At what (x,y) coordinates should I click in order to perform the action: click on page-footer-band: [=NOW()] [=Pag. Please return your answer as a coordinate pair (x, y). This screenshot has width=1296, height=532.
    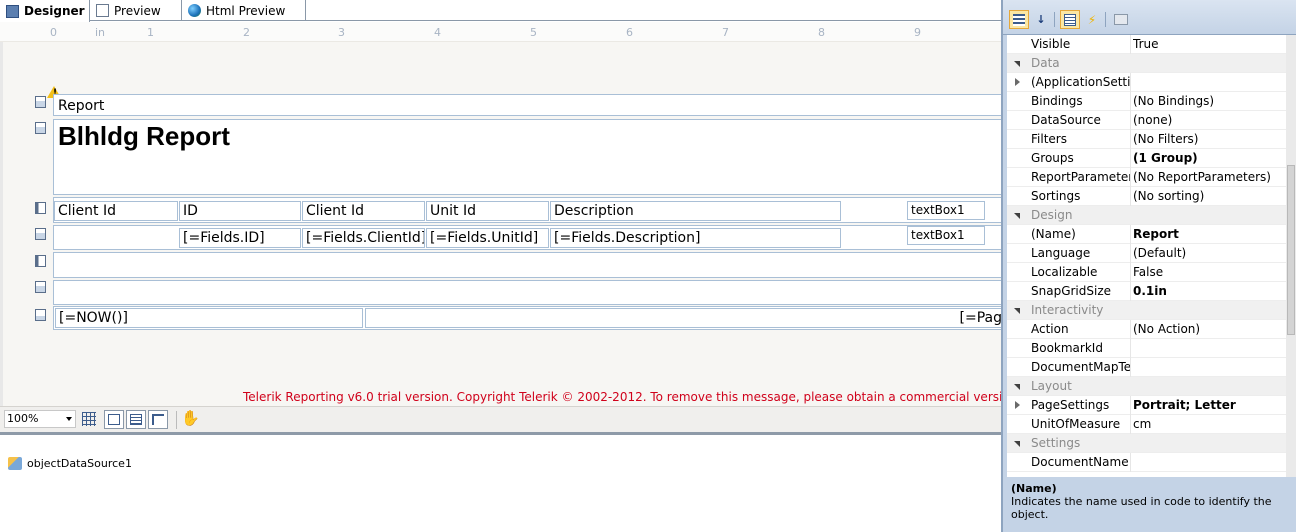
    Looking at the image, I should click on (527, 318).